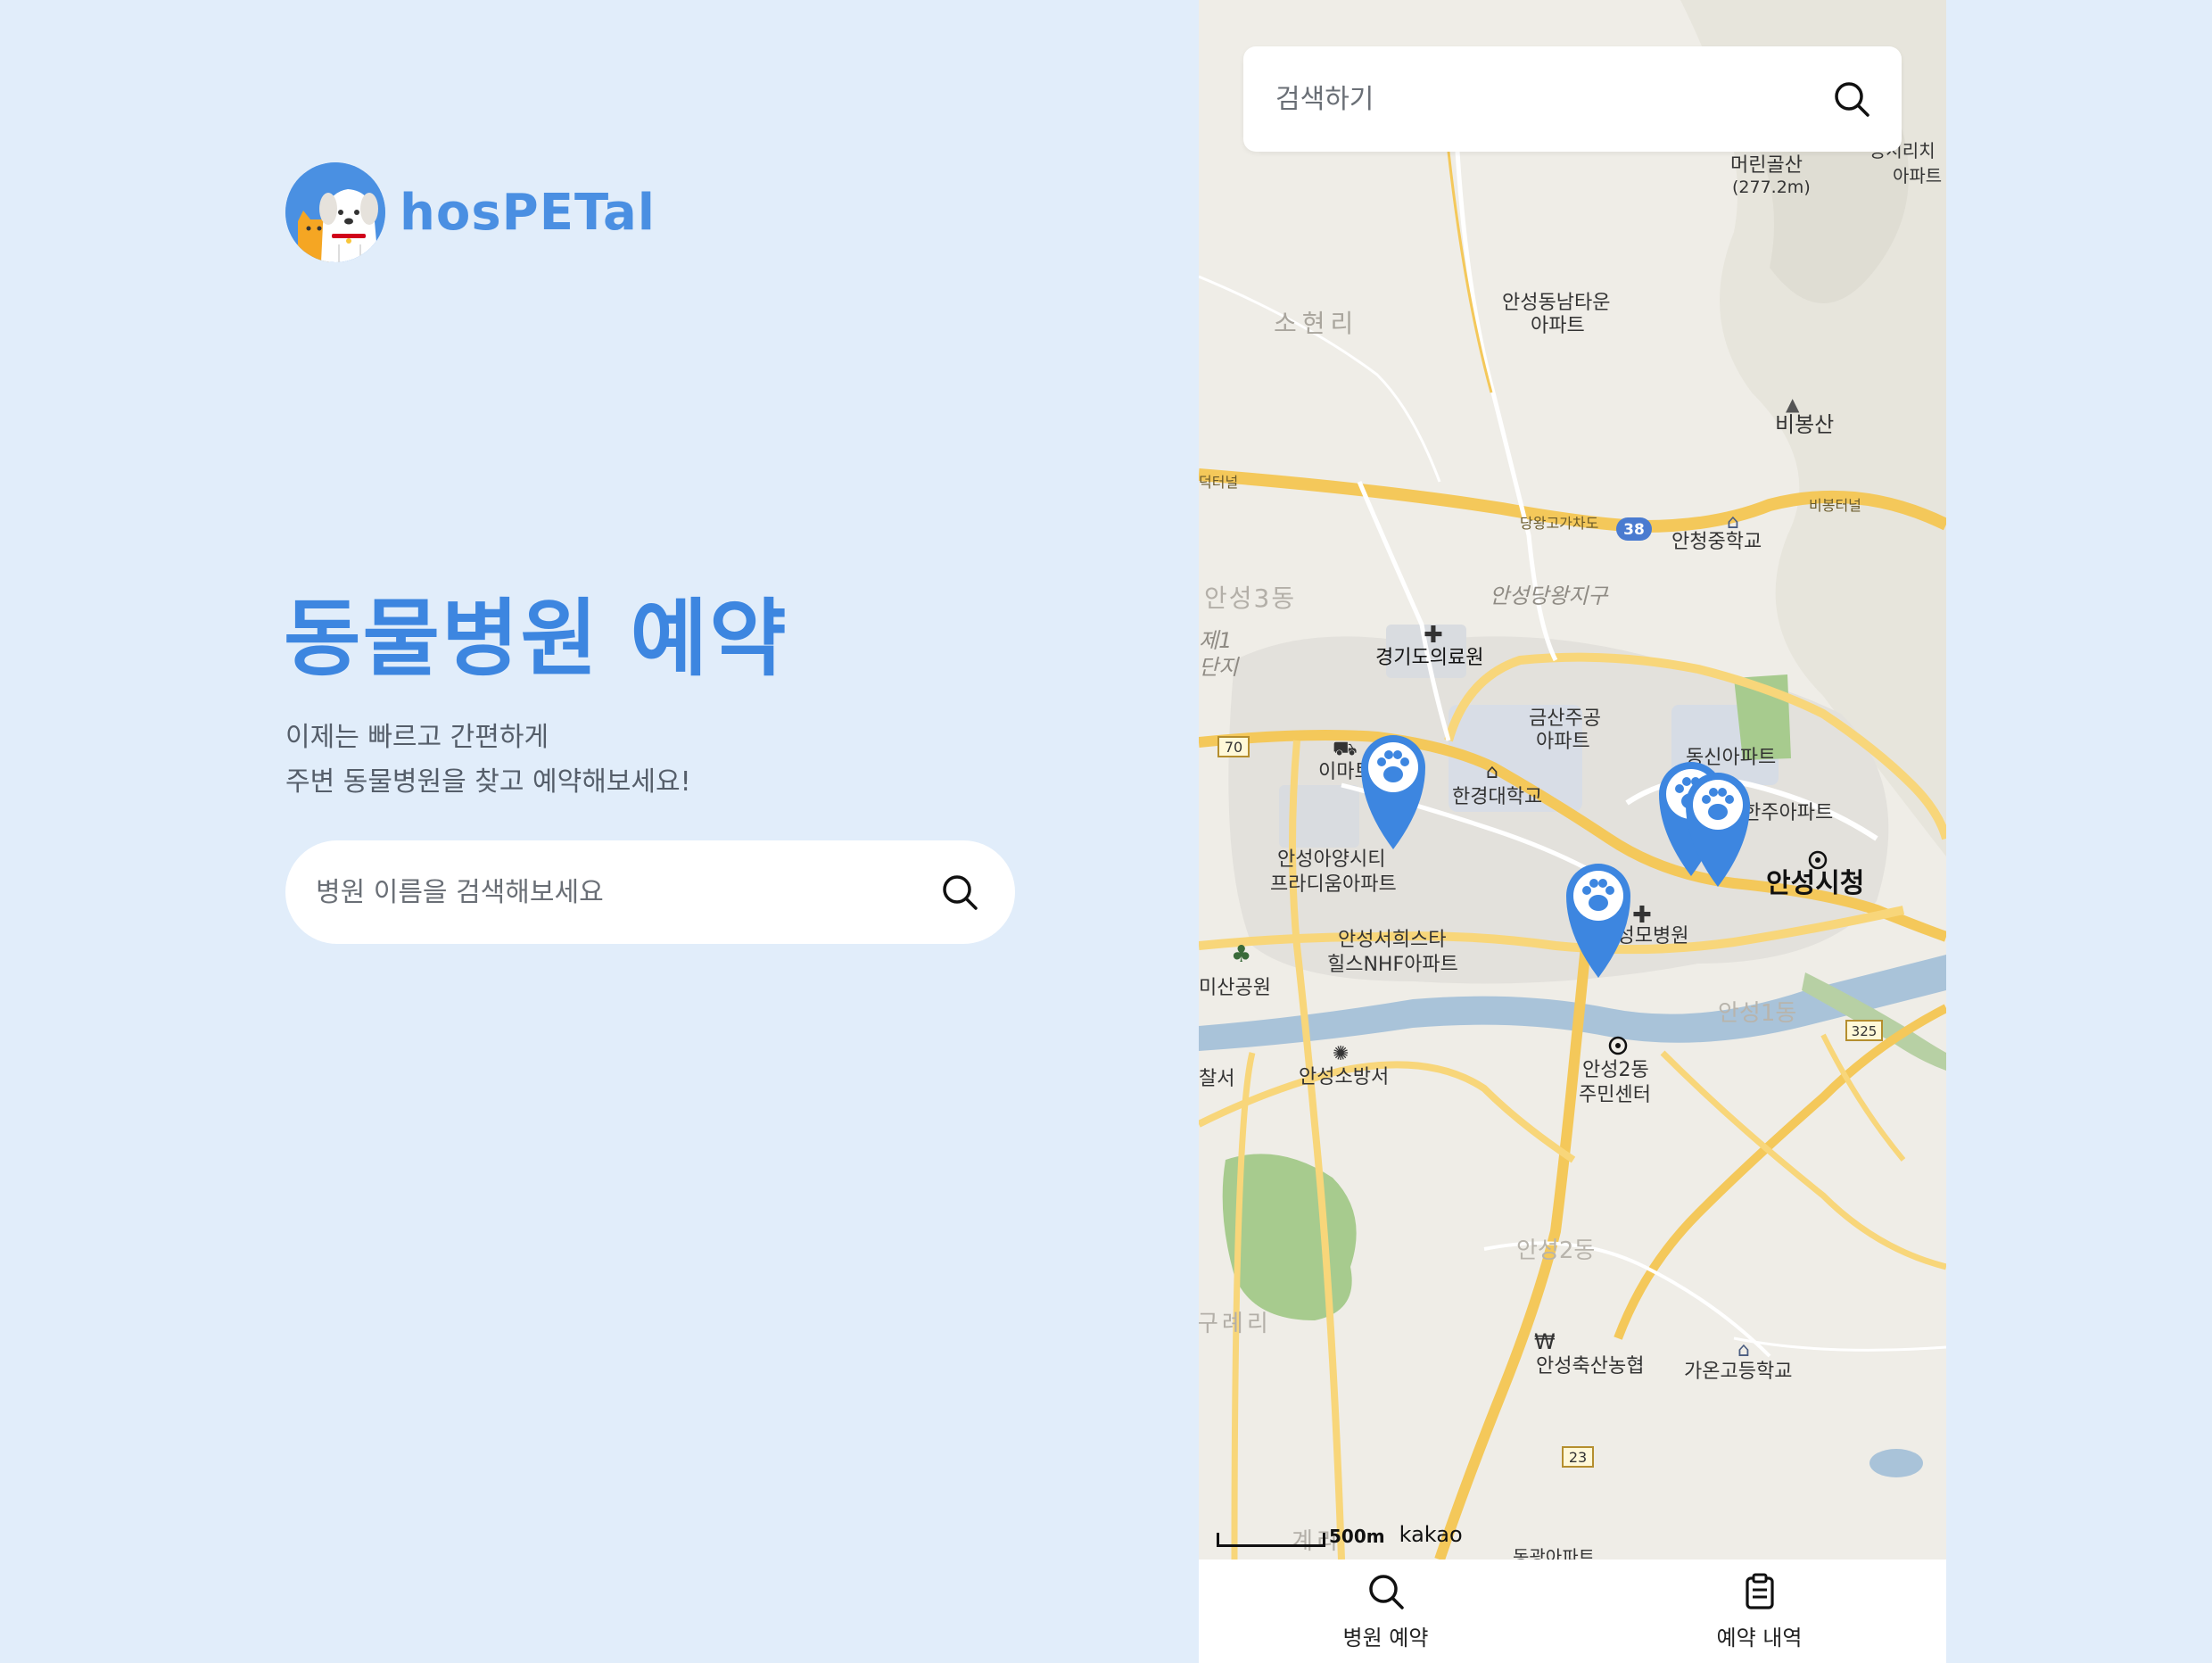 The height and width of the screenshot is (1663, 2212). What do you see at coordinates (1744, 1350) in the screenshot?
I see `school-icon: ⌂` at bounding box center [1744, 1350].